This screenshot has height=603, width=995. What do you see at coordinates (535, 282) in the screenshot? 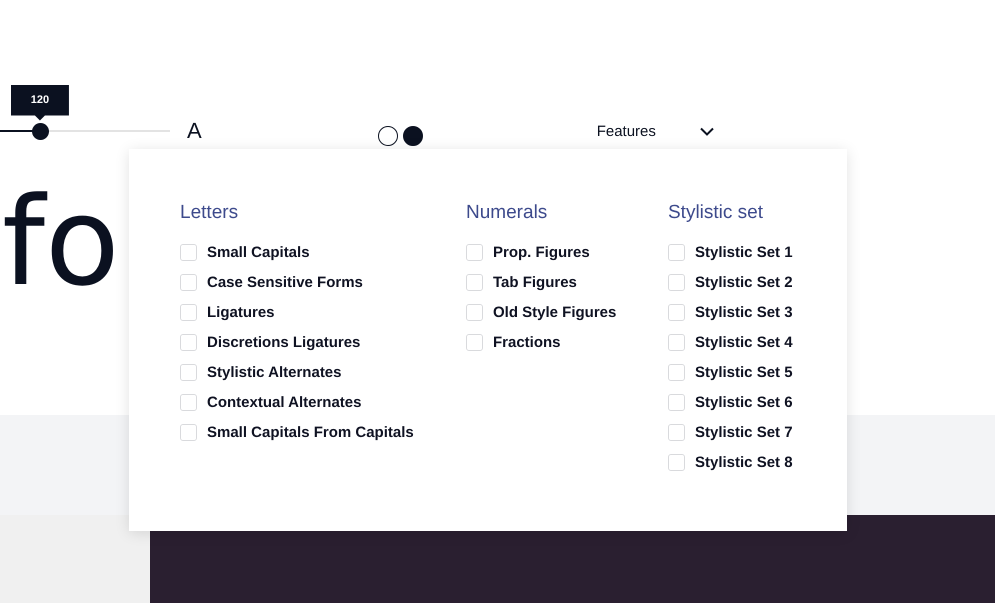
I see `option-label: Tab Figures` at bounding box center [535, 282].